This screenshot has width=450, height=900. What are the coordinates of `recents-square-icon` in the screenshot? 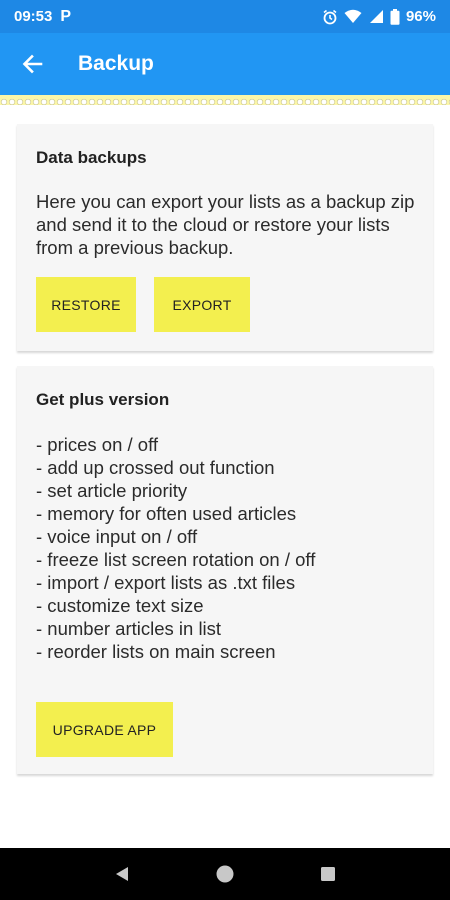 It's located at (328, 874).